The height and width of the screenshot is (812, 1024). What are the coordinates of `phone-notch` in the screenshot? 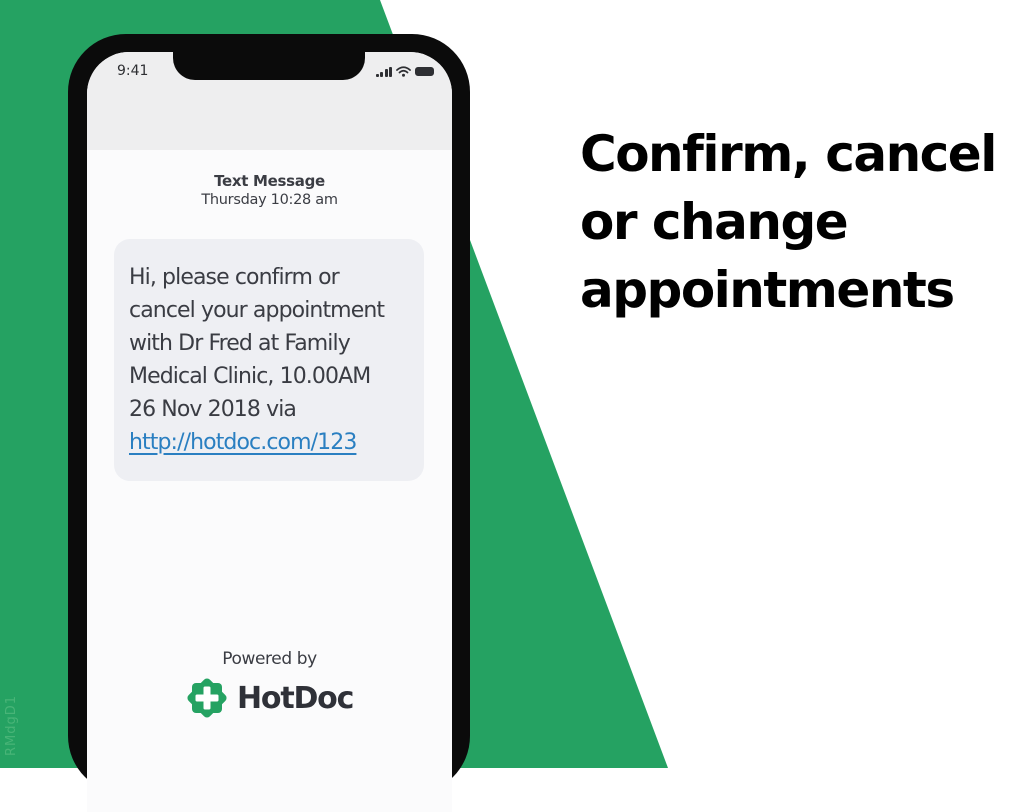 It's located at (269, 66).